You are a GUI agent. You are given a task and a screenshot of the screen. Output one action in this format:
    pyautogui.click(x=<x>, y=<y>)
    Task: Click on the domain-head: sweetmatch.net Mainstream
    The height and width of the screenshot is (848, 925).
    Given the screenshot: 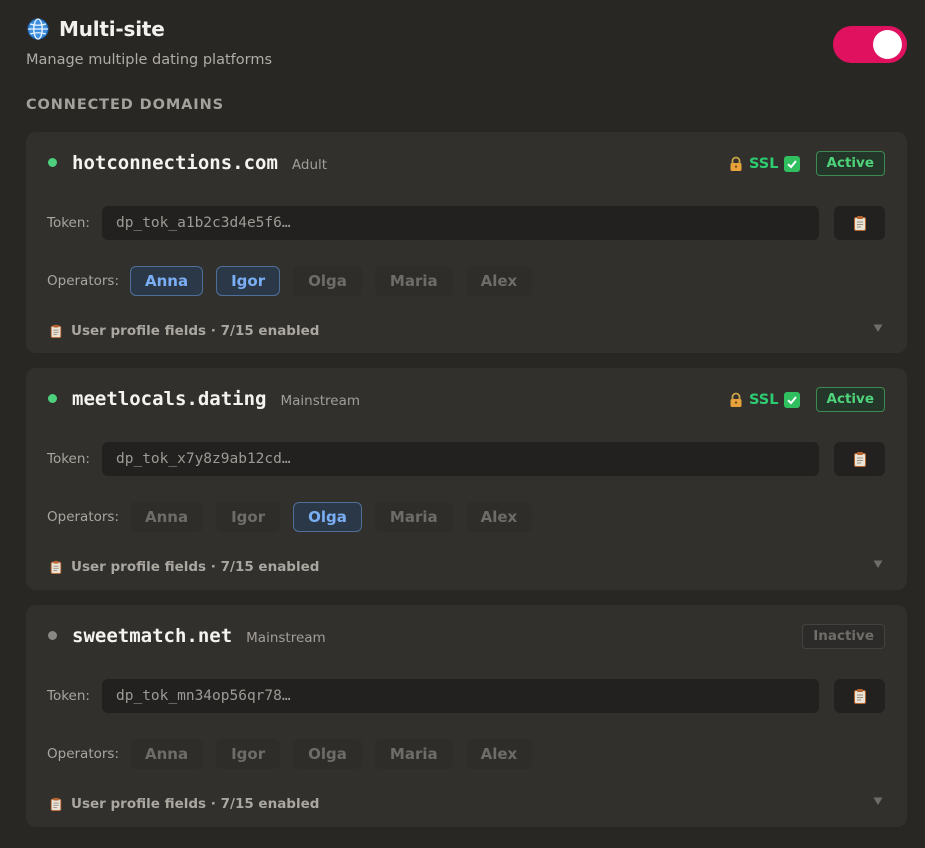 What is the action you would take?
    pyautogui.click(x=186, y=636)
    